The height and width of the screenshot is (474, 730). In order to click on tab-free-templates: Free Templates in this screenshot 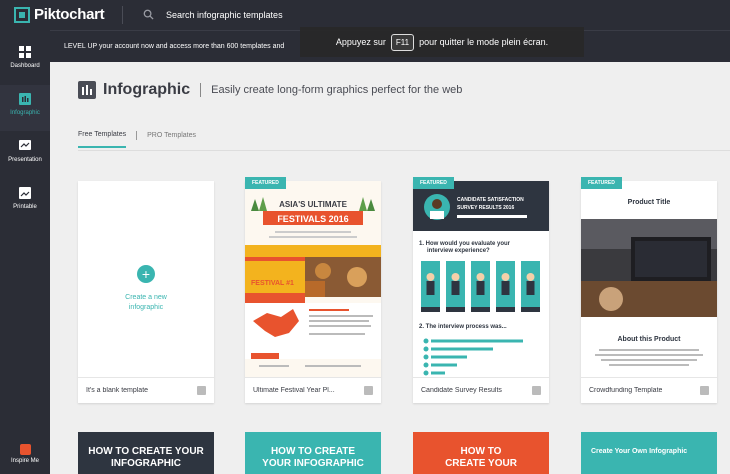, I will do `click(102, 139)`.